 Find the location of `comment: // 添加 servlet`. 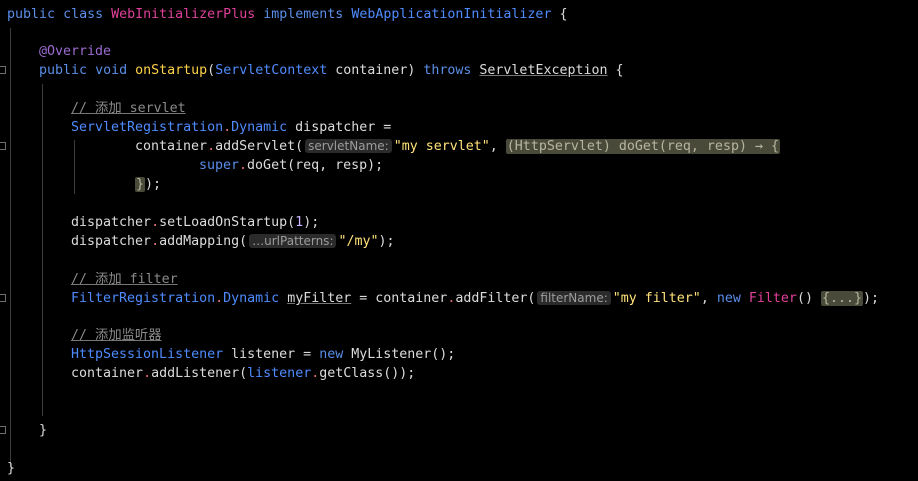

comment: // 添加 servlet is located at coordinates (128, 108).